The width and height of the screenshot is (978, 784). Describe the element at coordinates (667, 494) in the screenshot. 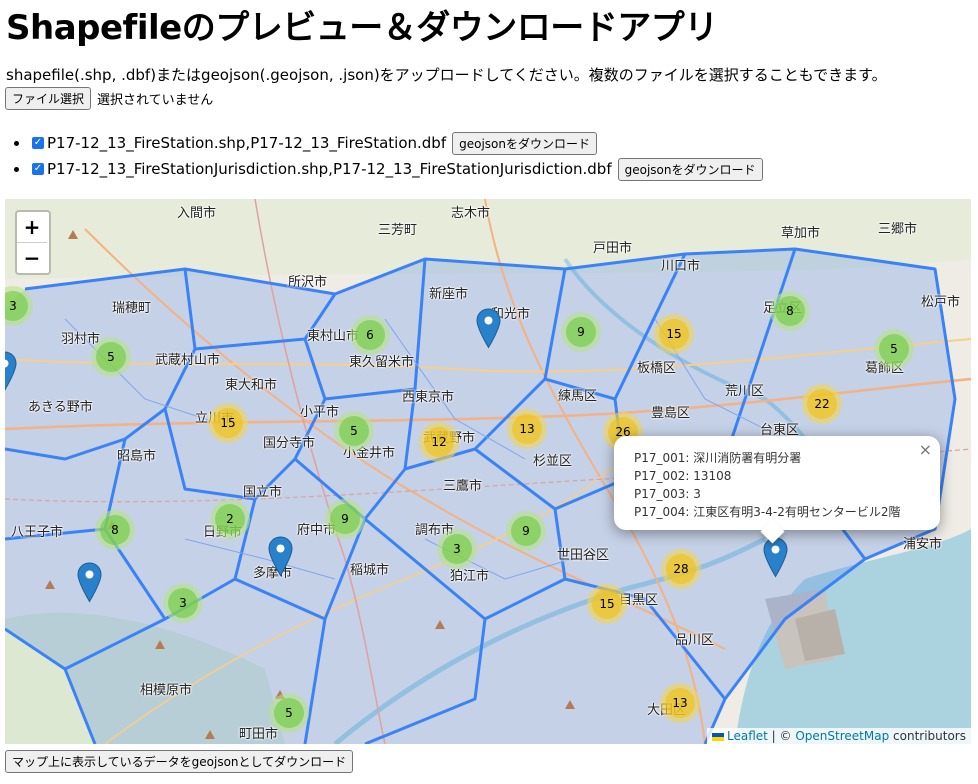

I see `popup-line: P17_003: 3` at that location.